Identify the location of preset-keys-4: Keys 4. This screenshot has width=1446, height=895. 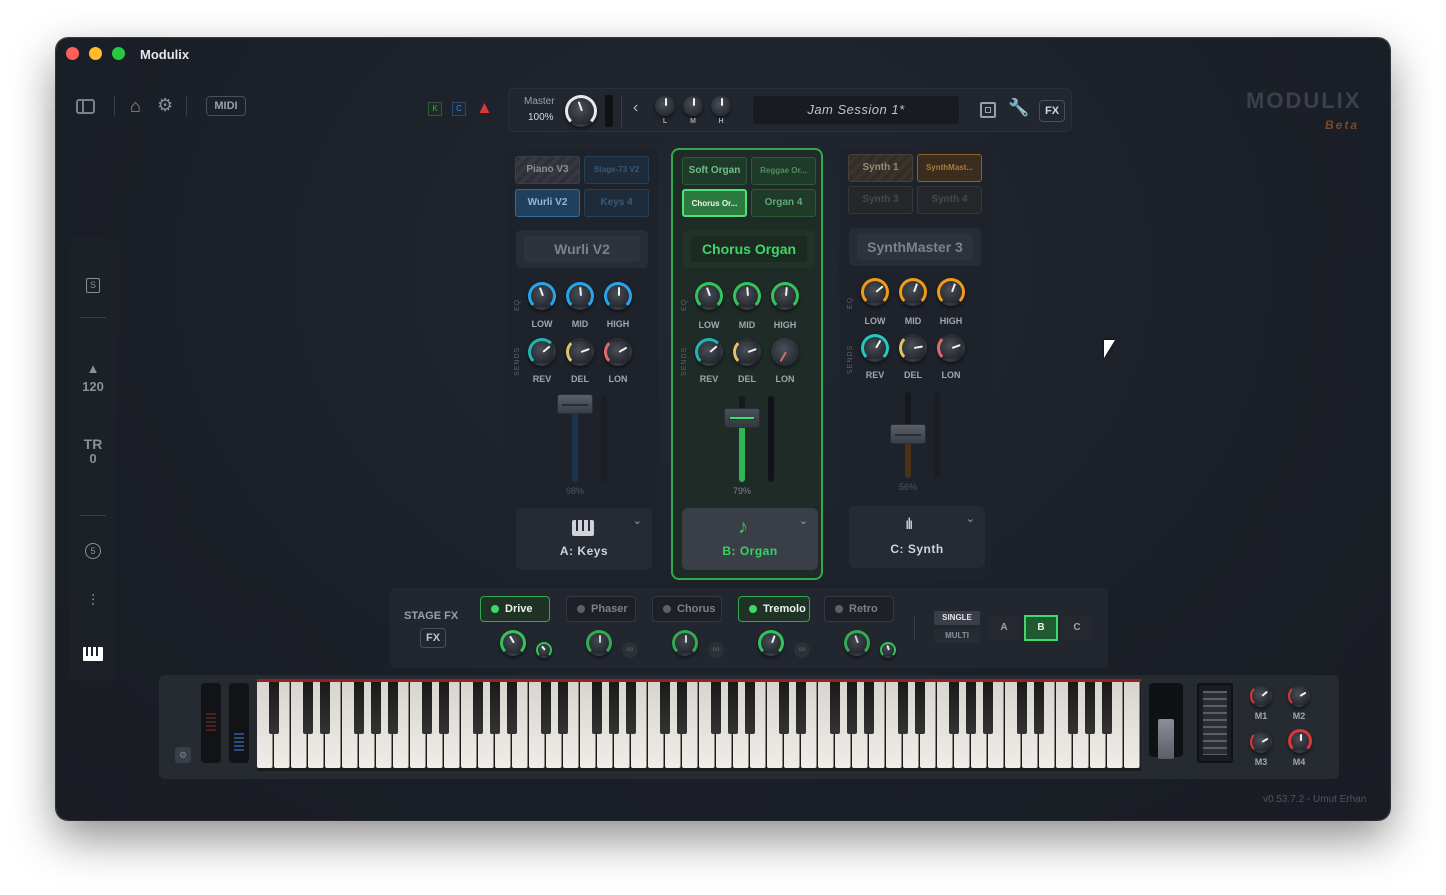
(616, 203).